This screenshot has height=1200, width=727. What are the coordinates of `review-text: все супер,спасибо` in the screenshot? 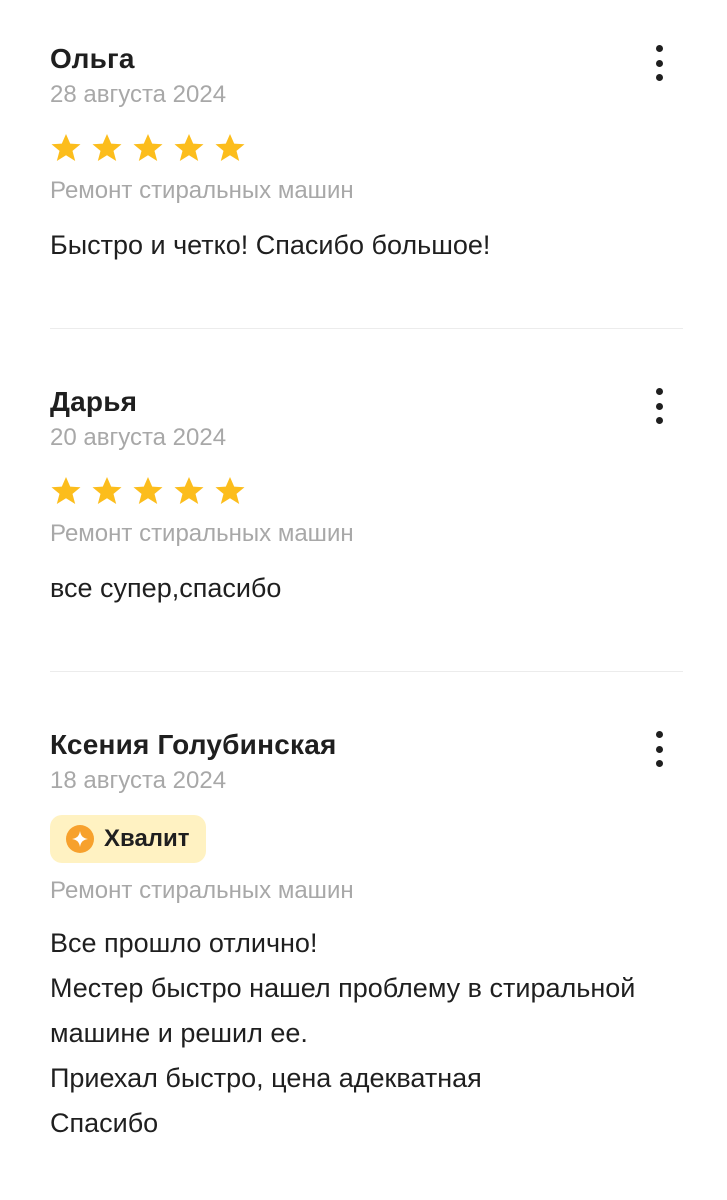 It's located at (166, 588).